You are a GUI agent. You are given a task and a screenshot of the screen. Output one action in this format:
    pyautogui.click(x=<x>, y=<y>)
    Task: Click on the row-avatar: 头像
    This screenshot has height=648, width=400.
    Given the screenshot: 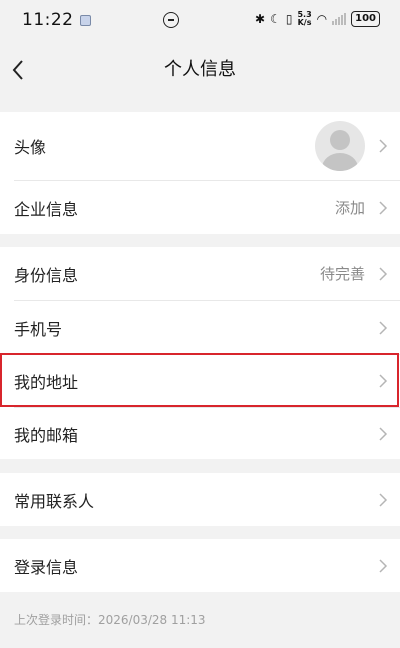 What is the action you would take?
    pyautogui.click(x=200, y=146)
    